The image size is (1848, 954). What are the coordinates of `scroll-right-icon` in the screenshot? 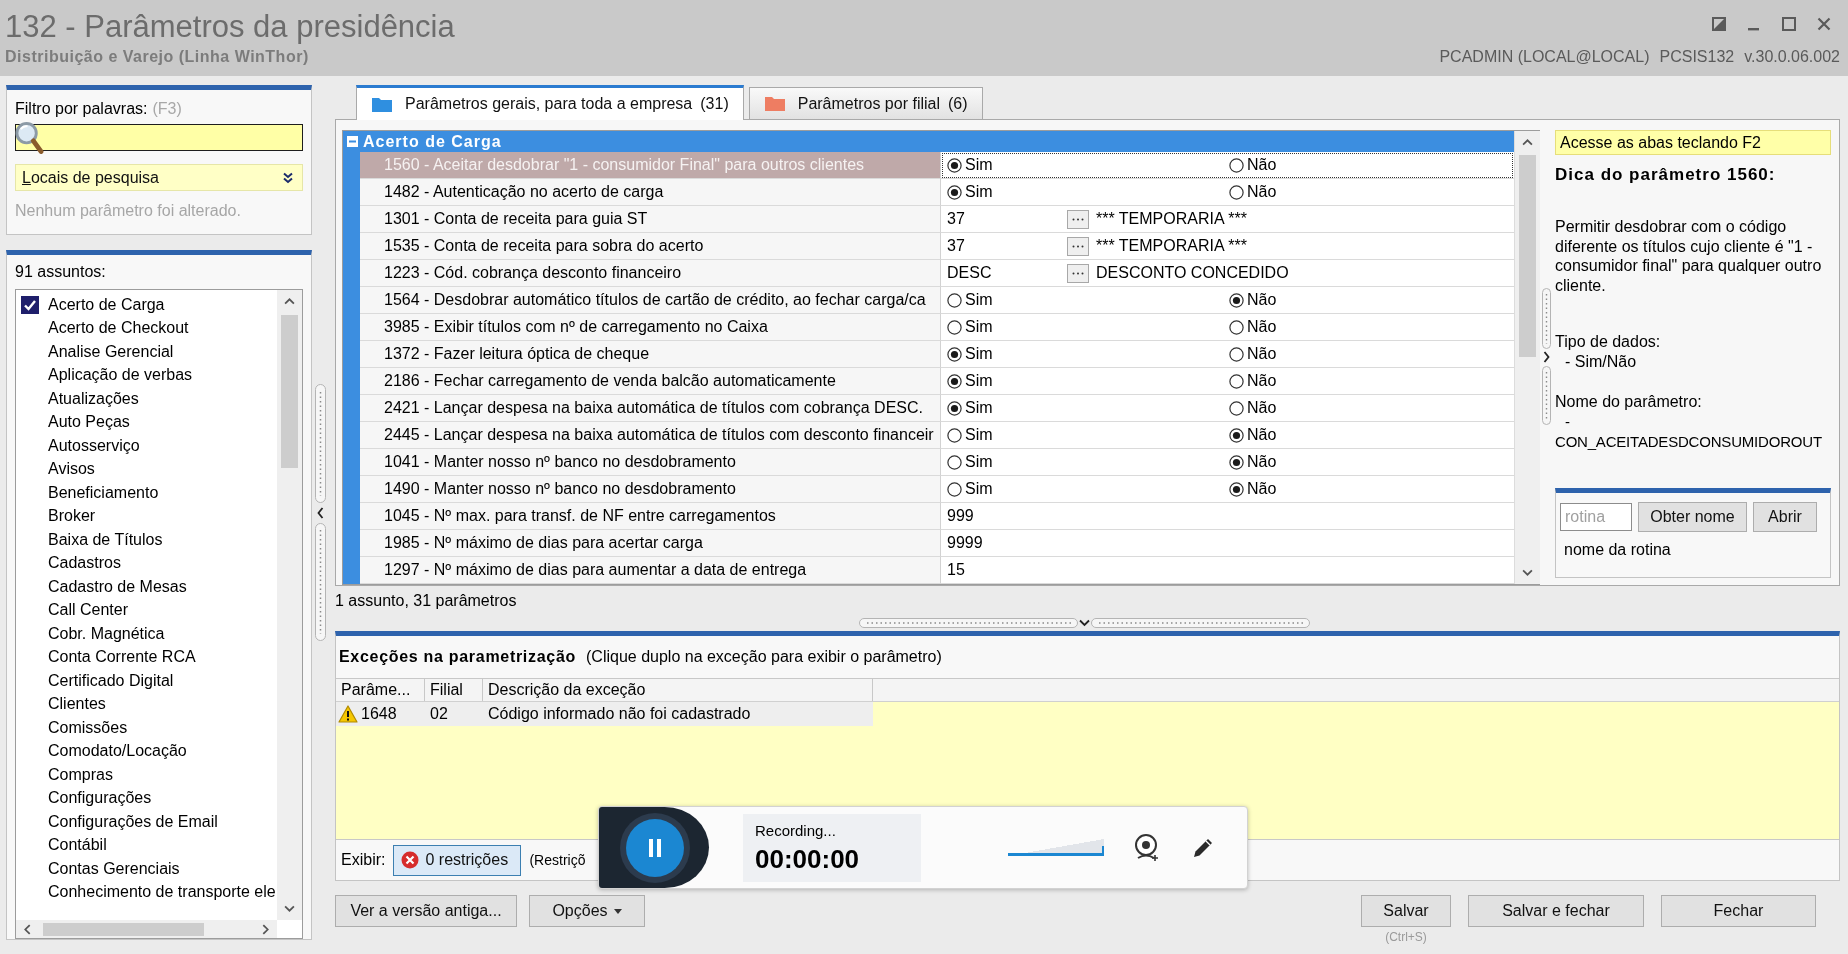 It's located at (265, 929).